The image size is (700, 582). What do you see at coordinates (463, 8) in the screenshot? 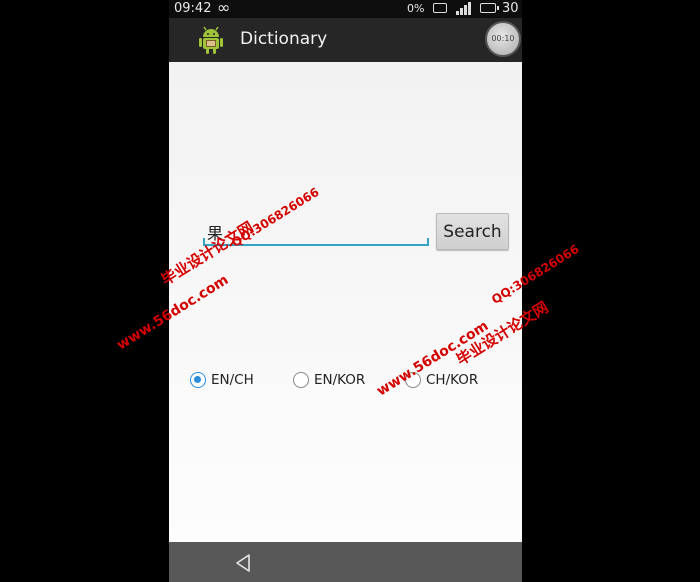
I see `signal-icon` at bounding box center [463, 8].